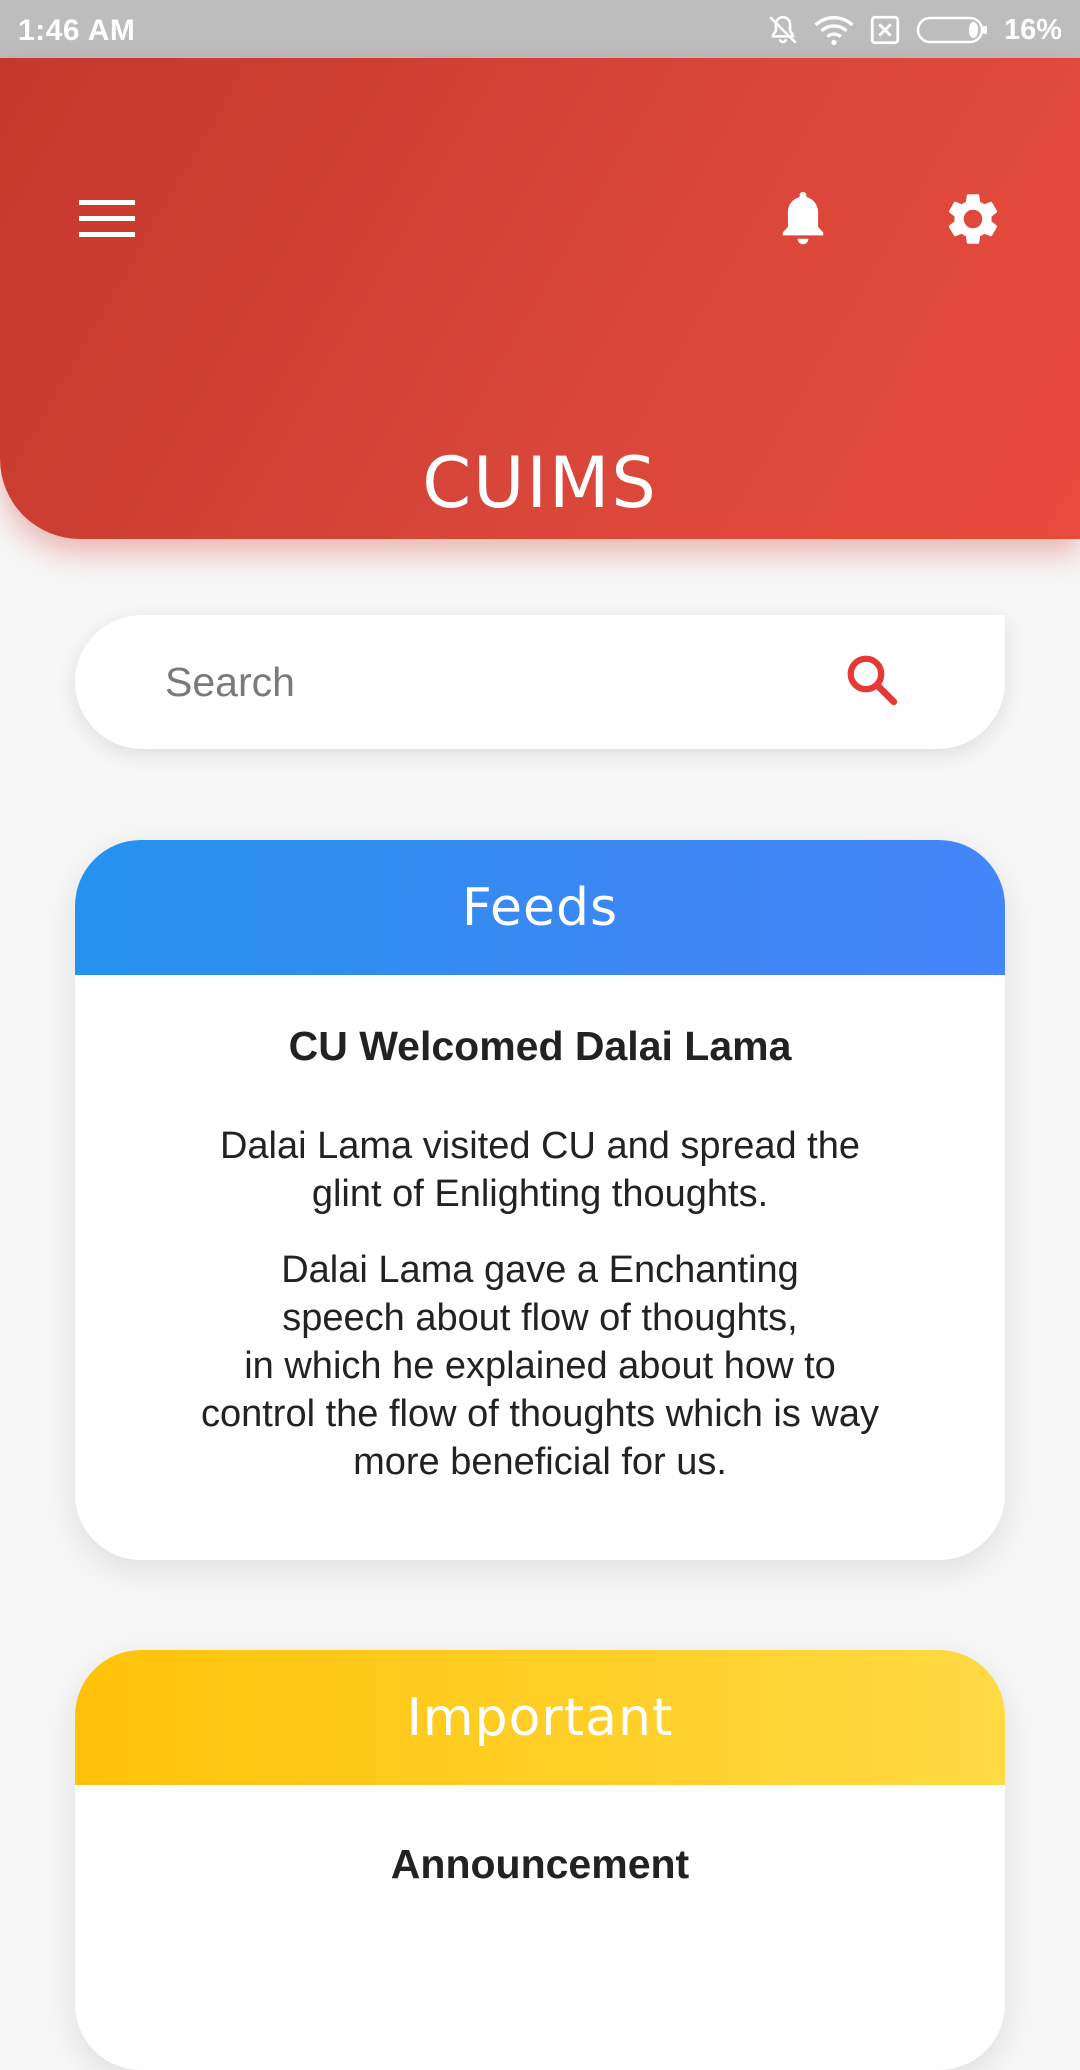  I want to click on app-title: CUIMS, so click(540, 483).